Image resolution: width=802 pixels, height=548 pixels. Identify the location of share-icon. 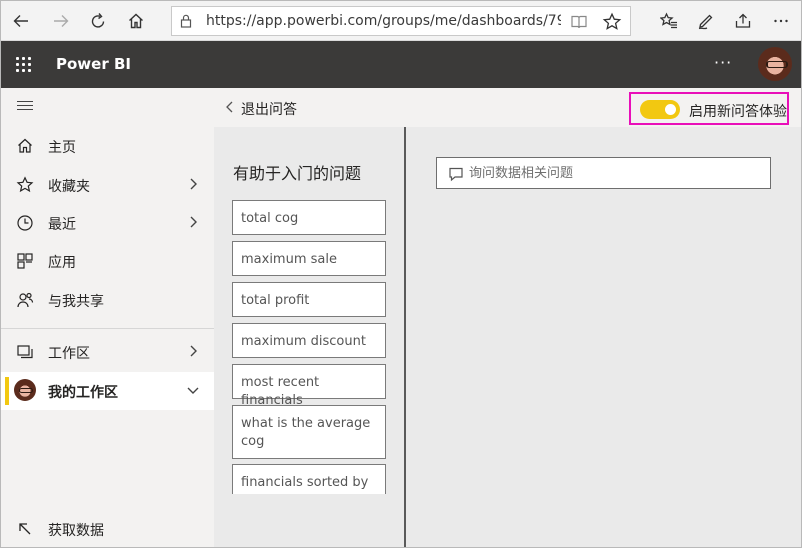
(743, 21).